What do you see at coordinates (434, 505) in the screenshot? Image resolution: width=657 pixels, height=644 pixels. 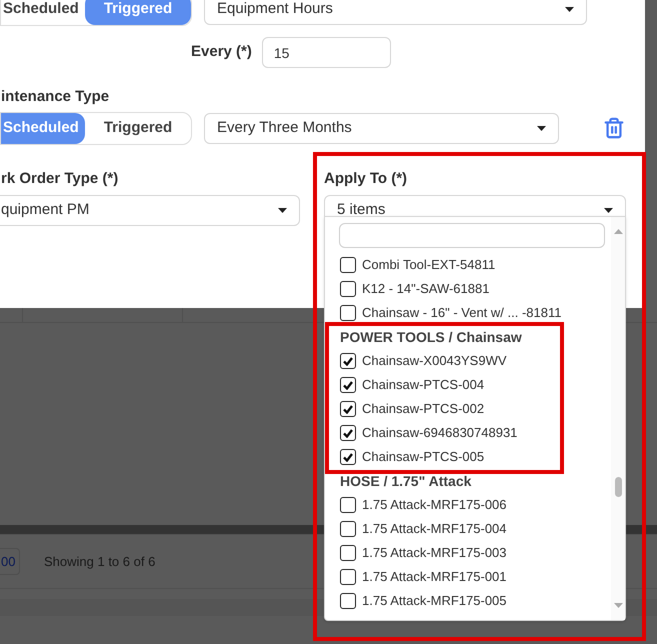 I see `option-label: 1.75 Attack-MRF175-006` at bounding box center [434, 505].